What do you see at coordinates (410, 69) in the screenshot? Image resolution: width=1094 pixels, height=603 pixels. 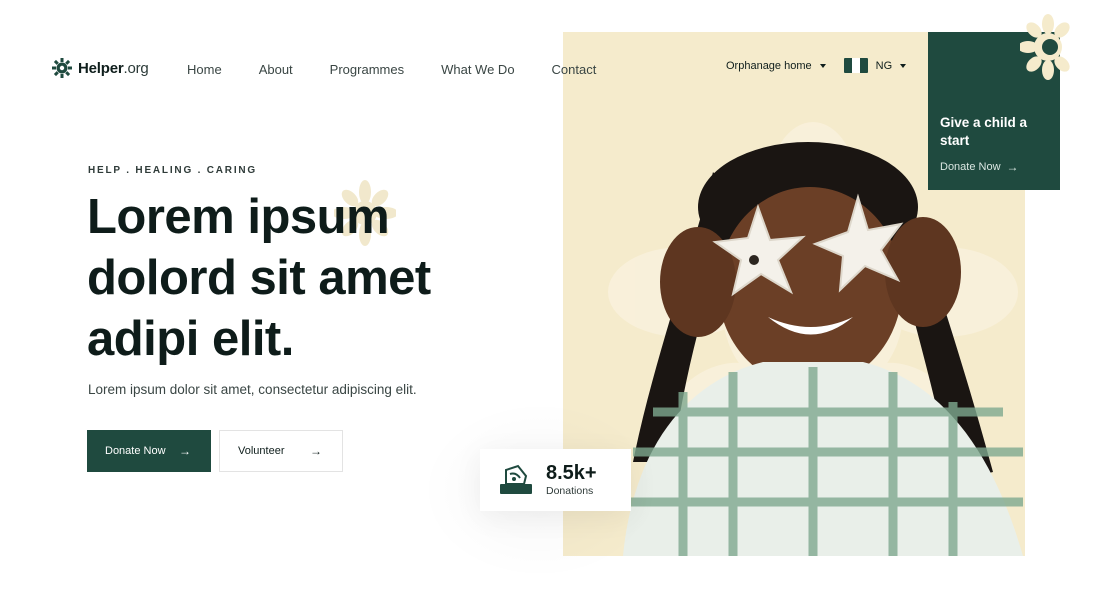 I see `main-menu: Home About Programmes What We Do Contact` at bounding box center [410, 69].